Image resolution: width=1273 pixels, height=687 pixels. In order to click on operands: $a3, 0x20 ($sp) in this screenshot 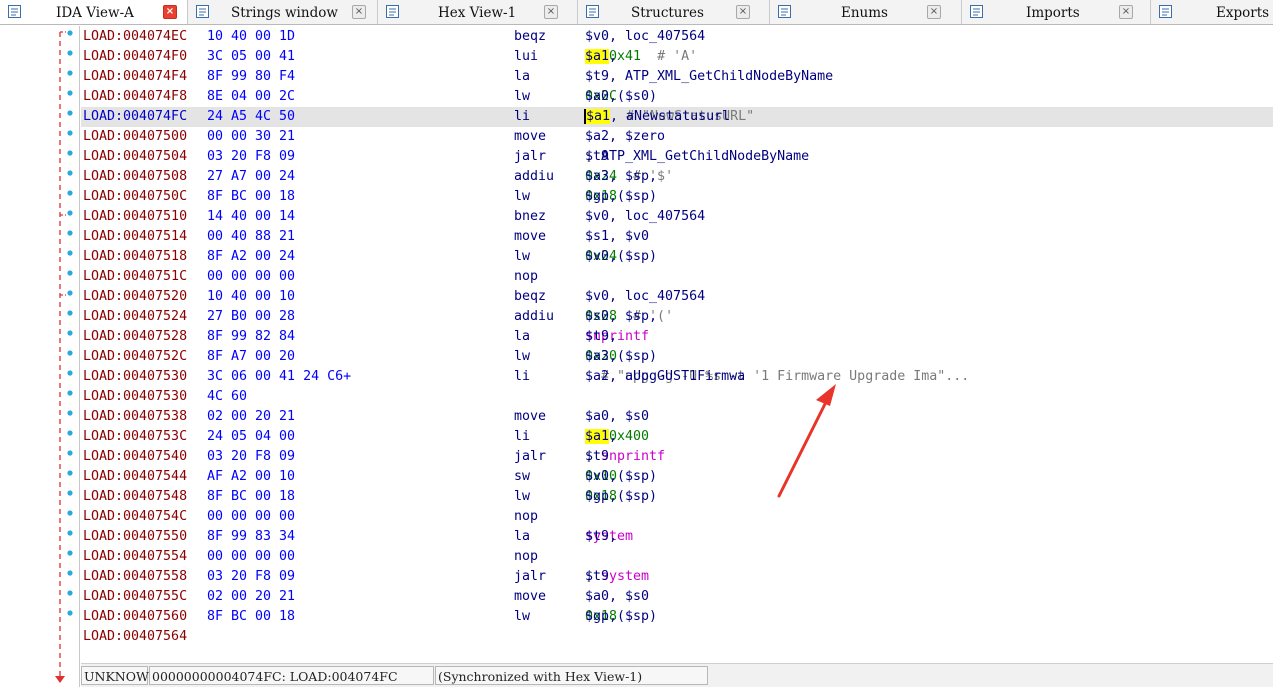, I will do `click(621, 357)`.